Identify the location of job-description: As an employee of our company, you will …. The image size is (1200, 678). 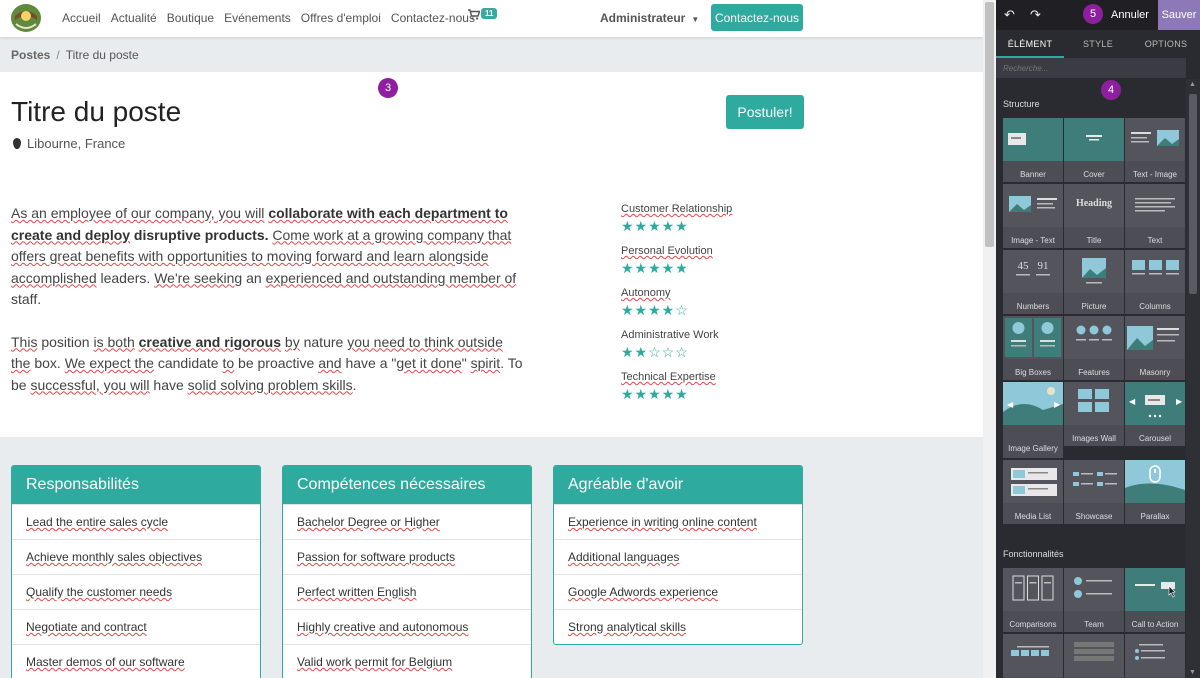
(268, 310).